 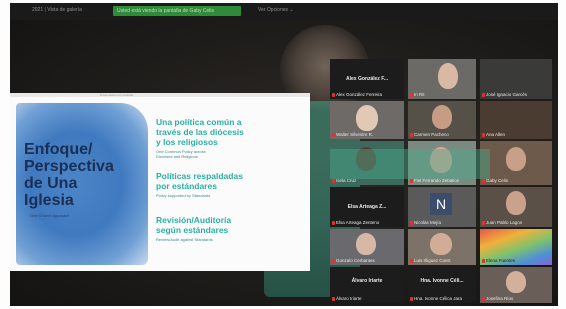 I want to click on slide-header-bar: Presentación en pantalla, so click(x=160, y=95).